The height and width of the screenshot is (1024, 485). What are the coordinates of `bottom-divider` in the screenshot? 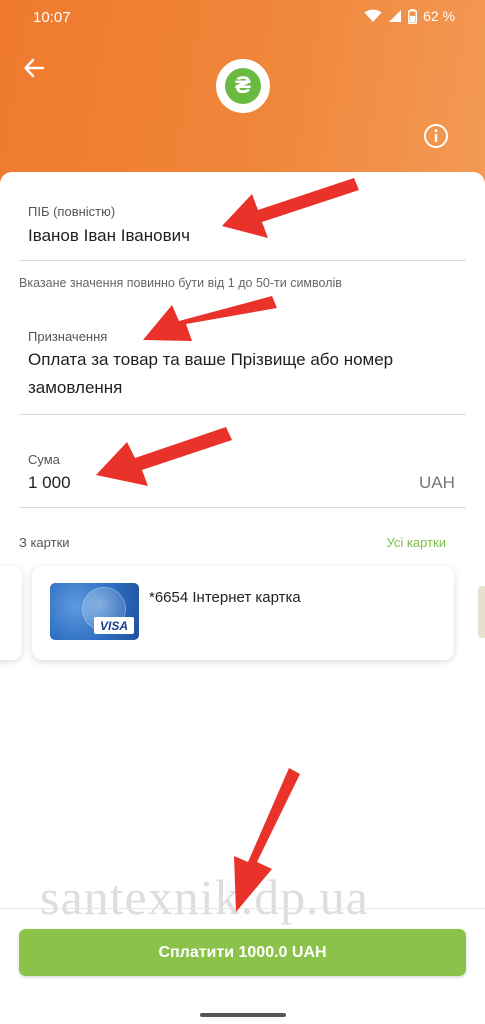 It's located at (242, 908).